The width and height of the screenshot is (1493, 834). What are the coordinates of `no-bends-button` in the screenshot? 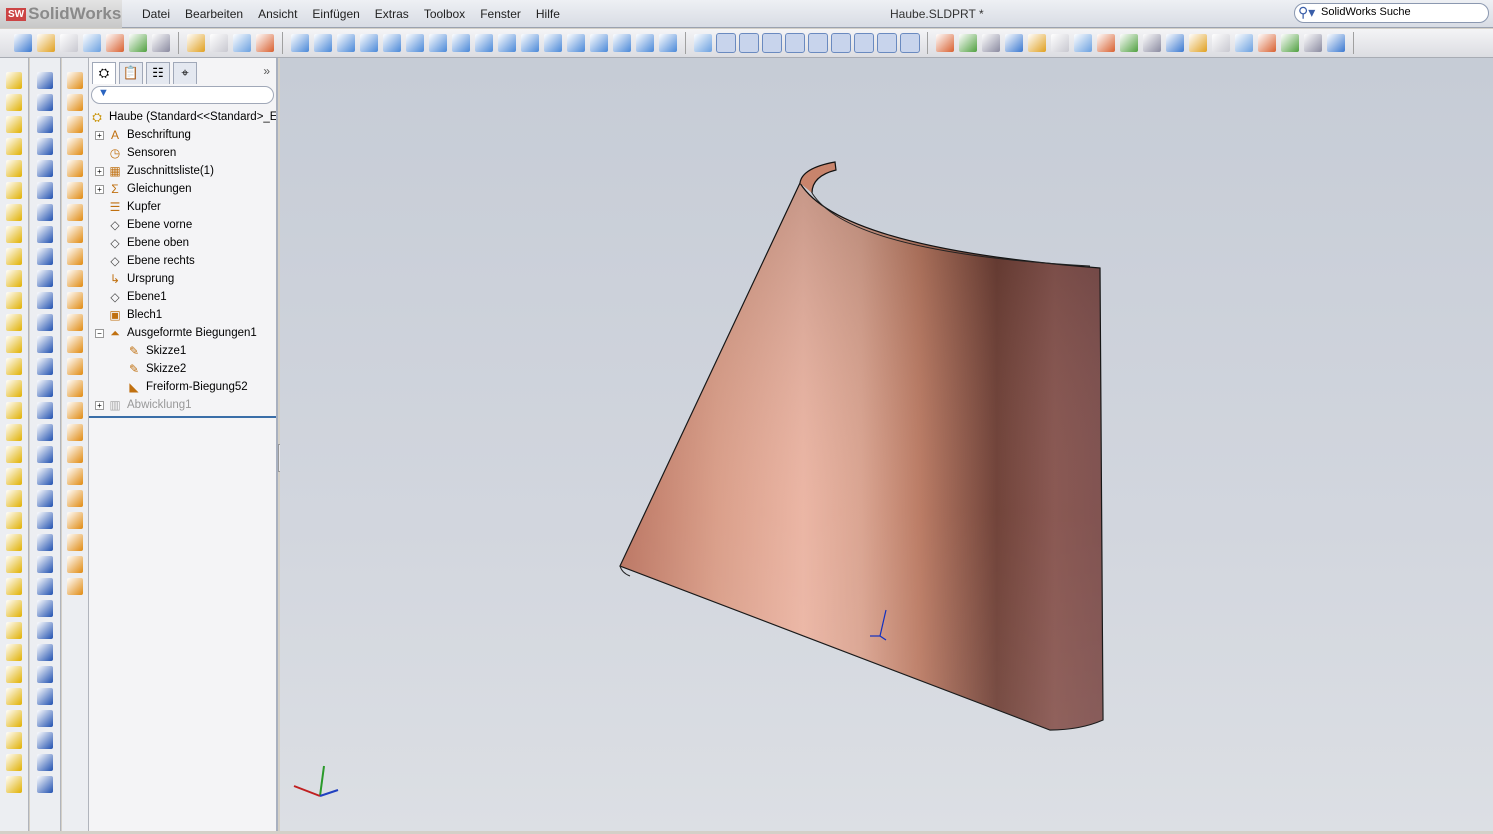 It's located at (1290, 43).